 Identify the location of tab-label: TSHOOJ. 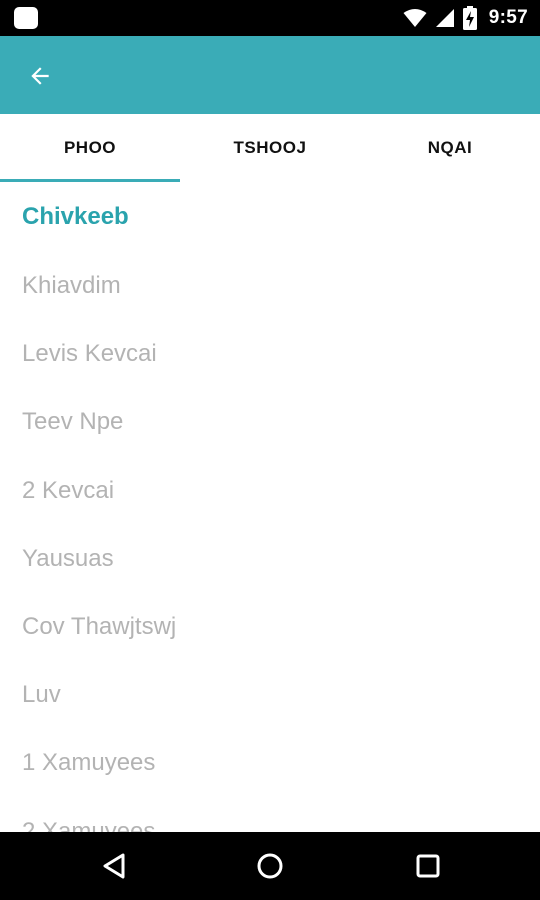
(270, 147).